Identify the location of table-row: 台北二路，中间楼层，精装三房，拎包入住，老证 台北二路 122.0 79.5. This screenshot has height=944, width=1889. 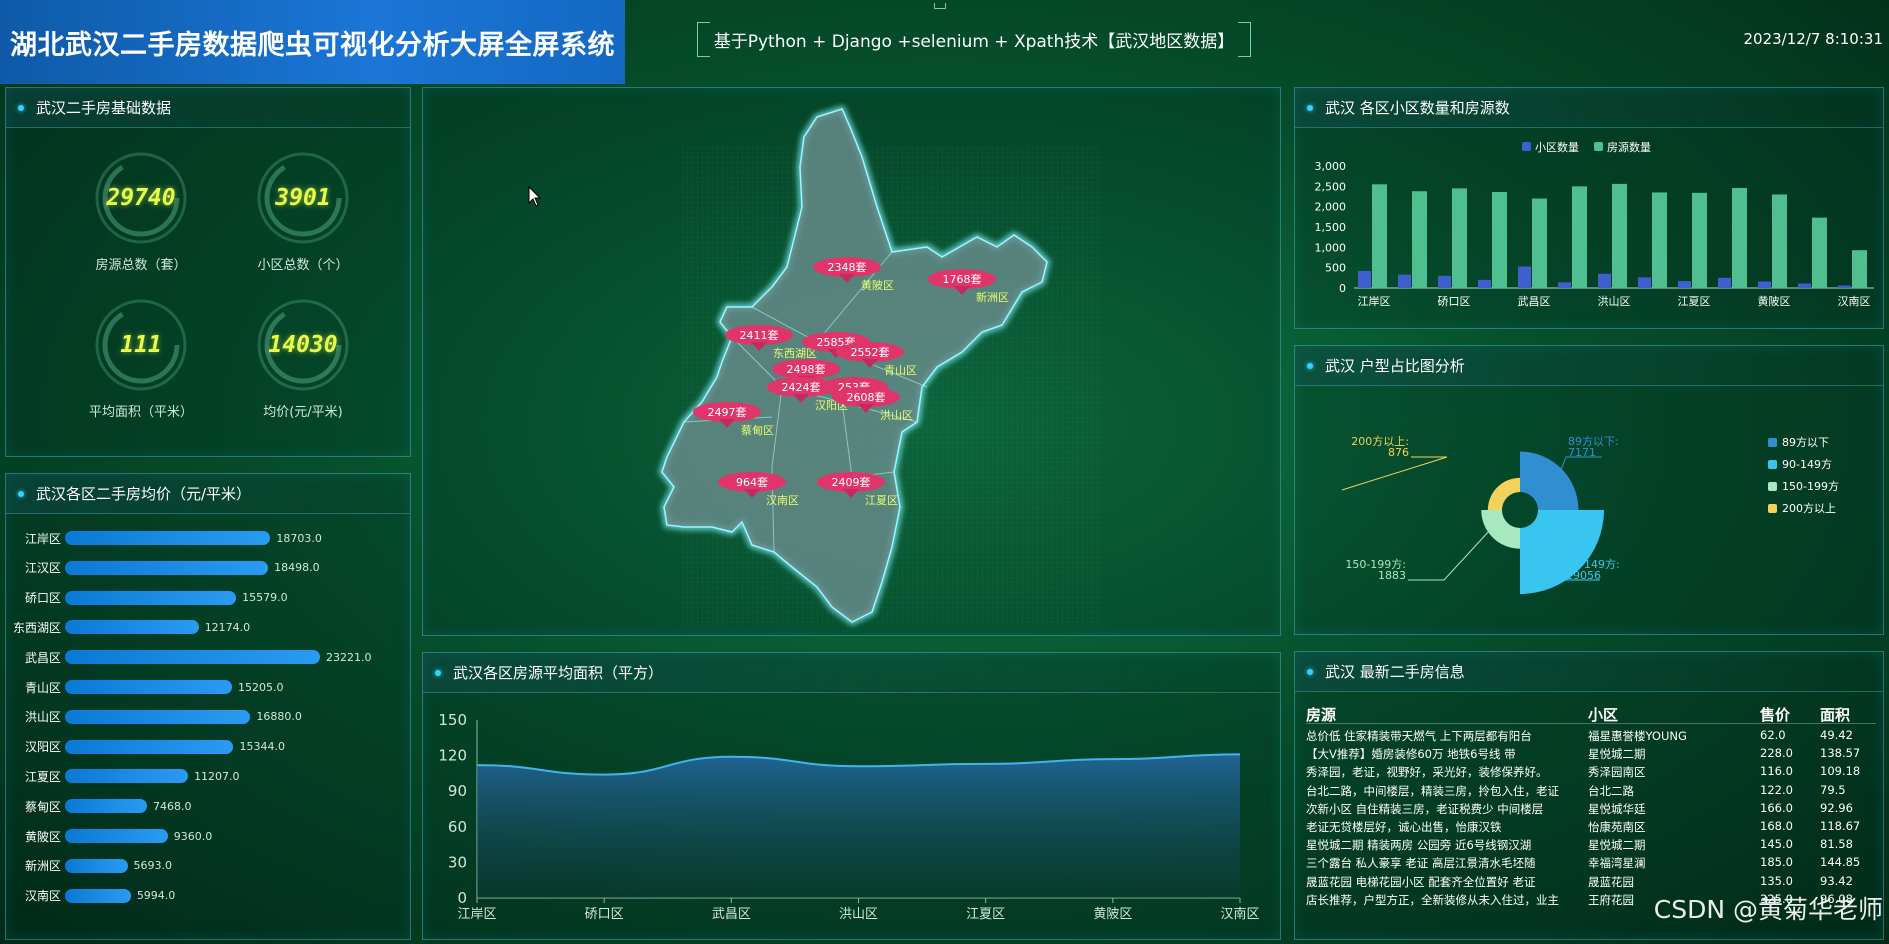
(1591, 792).